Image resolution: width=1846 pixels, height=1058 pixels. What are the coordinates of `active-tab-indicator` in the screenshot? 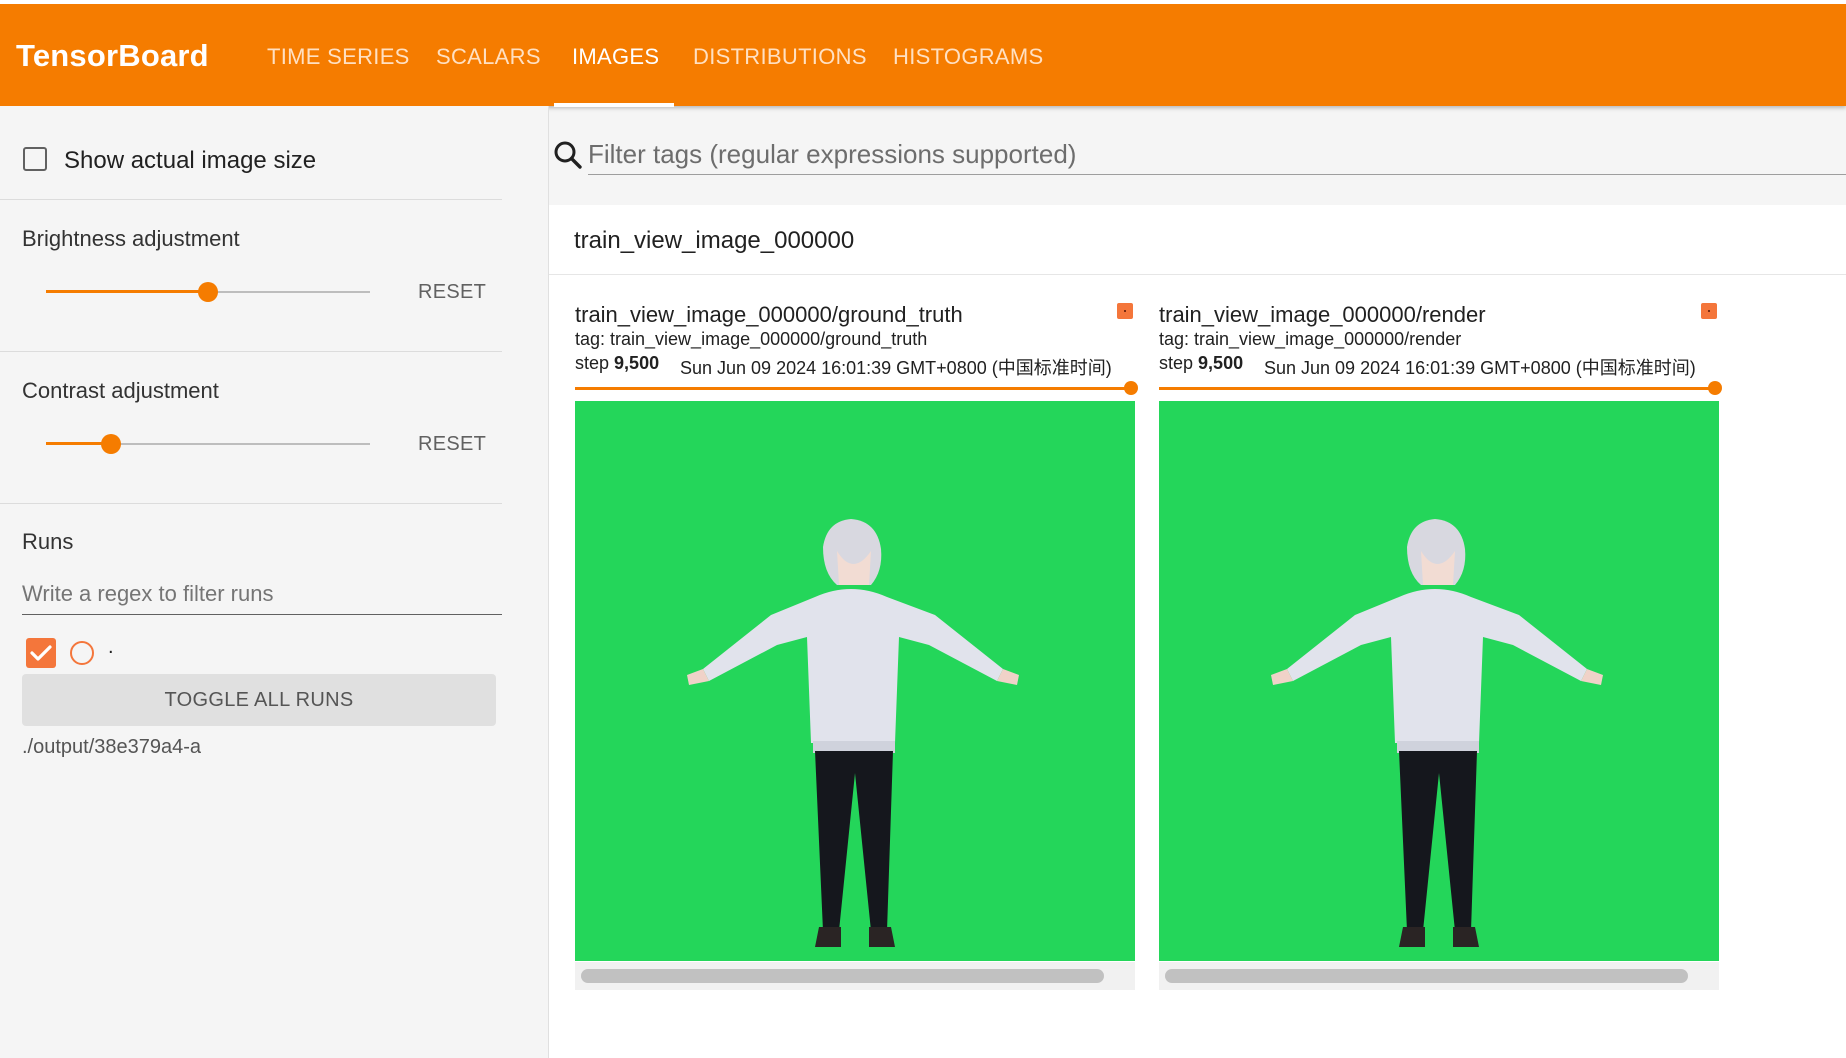 It's located at (614, 105).